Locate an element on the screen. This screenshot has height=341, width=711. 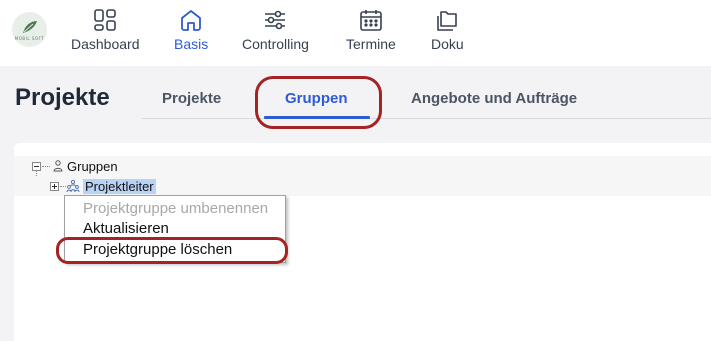
nav-termine: Termine is located at coordinates (371, 29).